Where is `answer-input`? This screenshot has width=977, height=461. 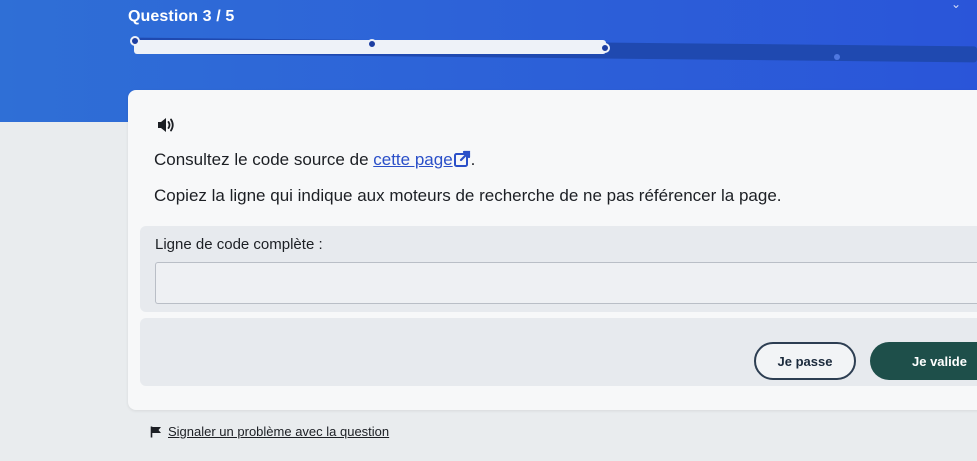
answer-input is located at coordinates (566, 283).